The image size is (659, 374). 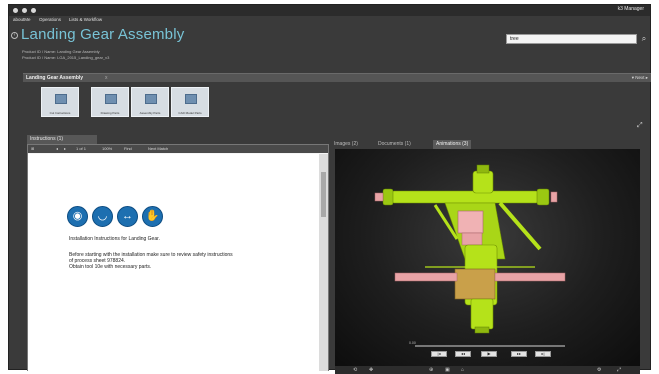 I want to click on zoom-icon: ⊕, so click(x=431, y=370).